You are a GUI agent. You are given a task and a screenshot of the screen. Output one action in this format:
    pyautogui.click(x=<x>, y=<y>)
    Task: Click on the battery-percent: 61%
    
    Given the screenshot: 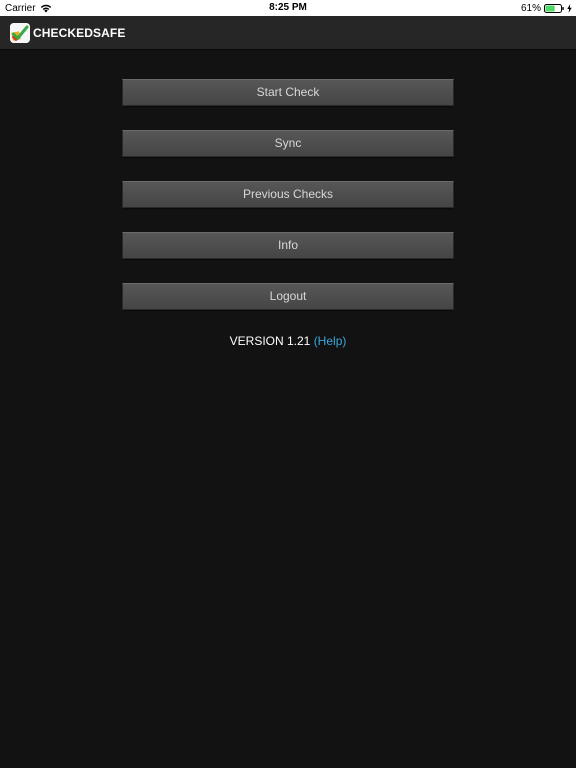 What is the action you would take?
    pyautogui.click(x=530, y=8)
    